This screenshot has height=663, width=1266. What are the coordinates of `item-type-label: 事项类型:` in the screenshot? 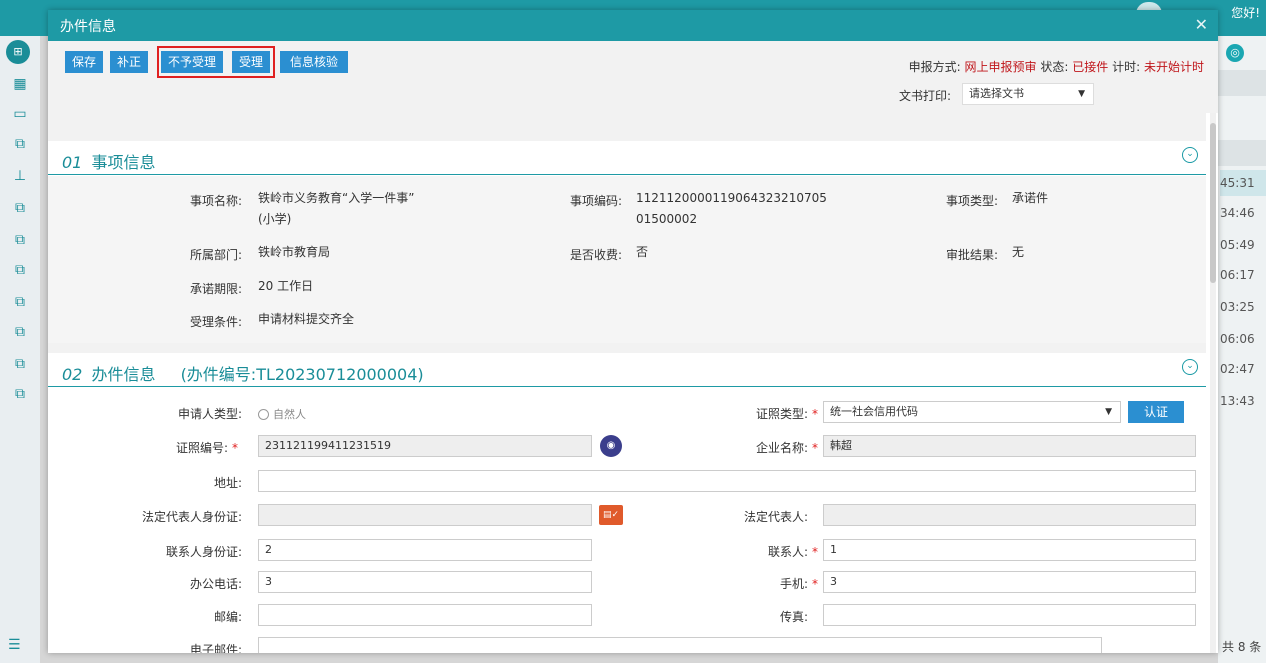 It's located at (971, 201).